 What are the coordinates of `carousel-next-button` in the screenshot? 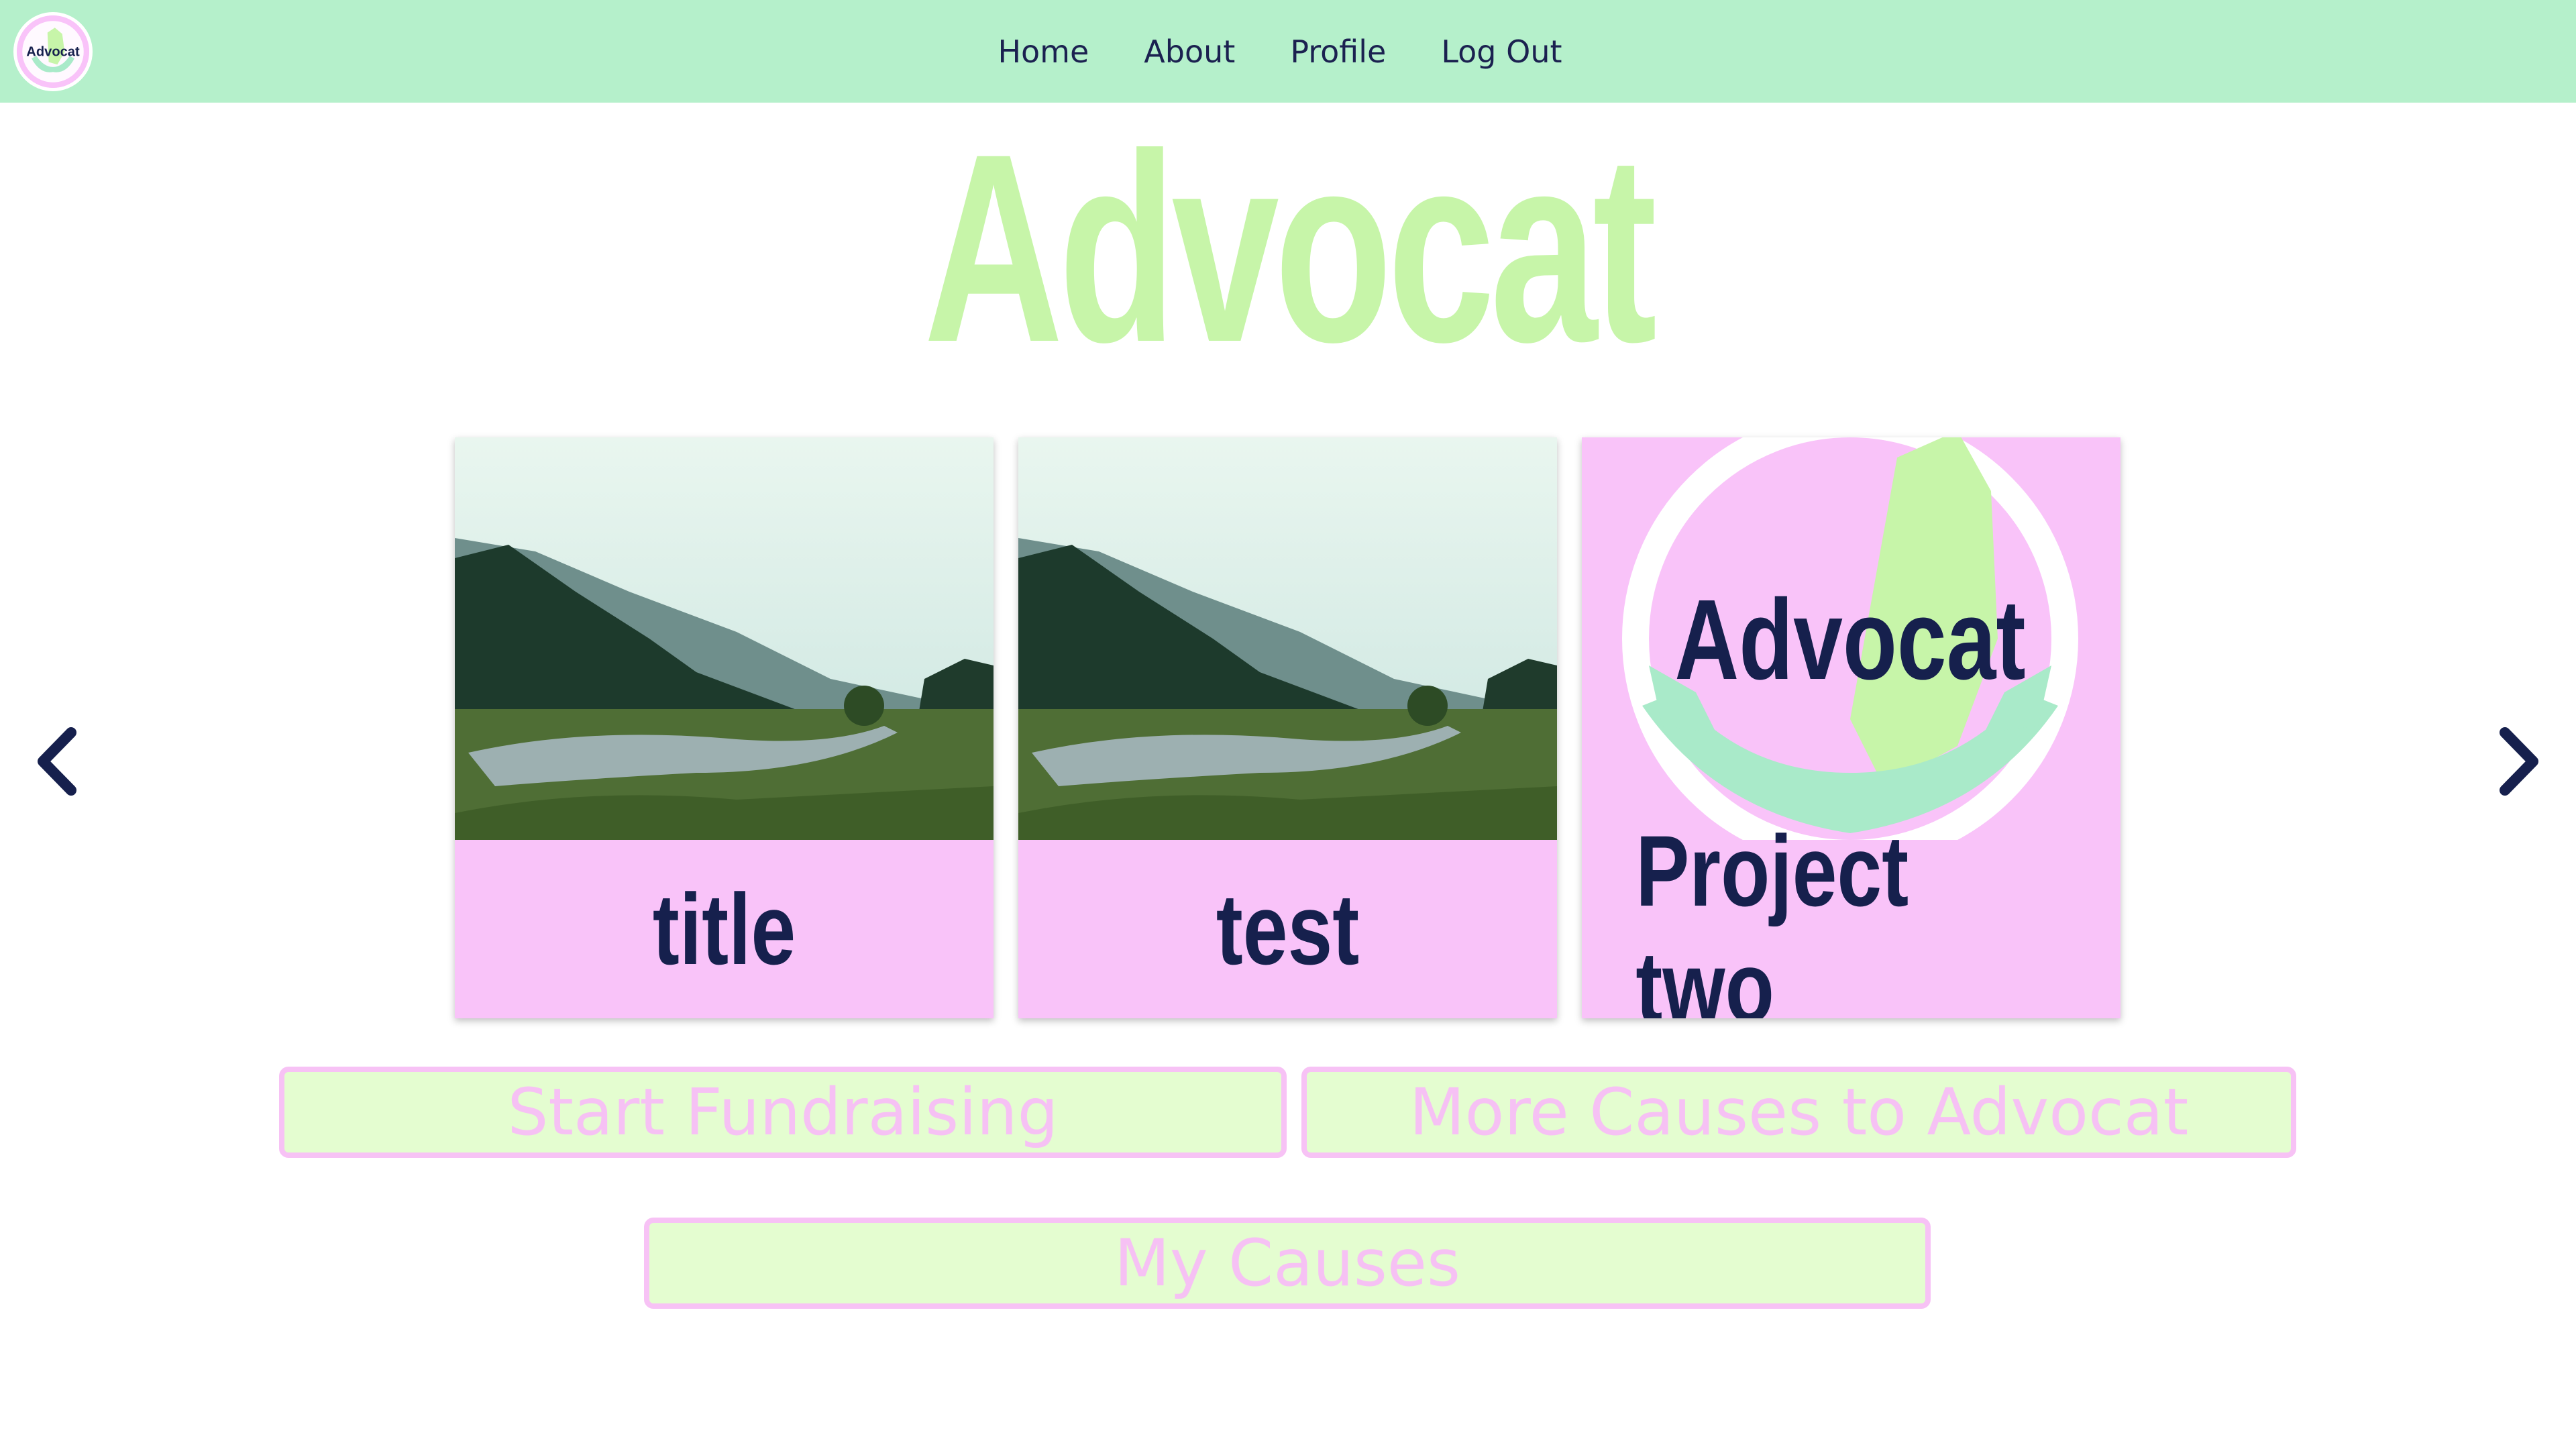 It's located at (2517, 761).